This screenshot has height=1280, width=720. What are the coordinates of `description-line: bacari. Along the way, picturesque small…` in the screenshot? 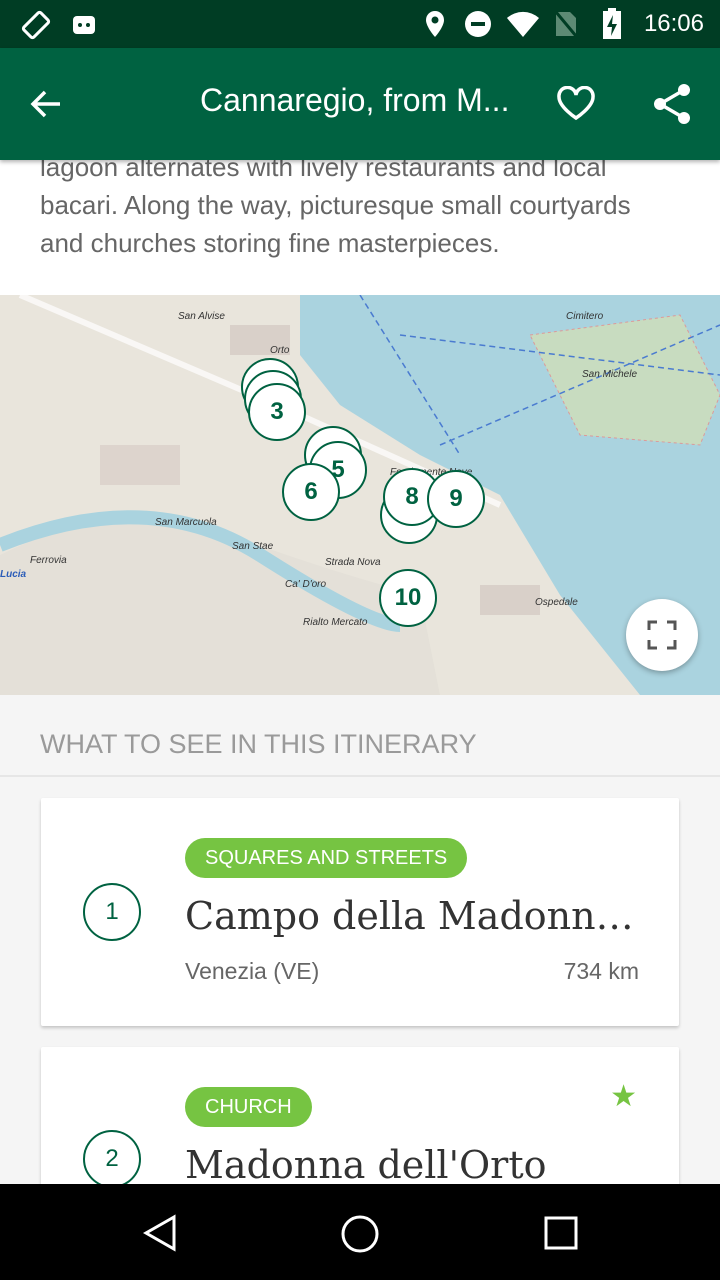 It's located at (335, 205).